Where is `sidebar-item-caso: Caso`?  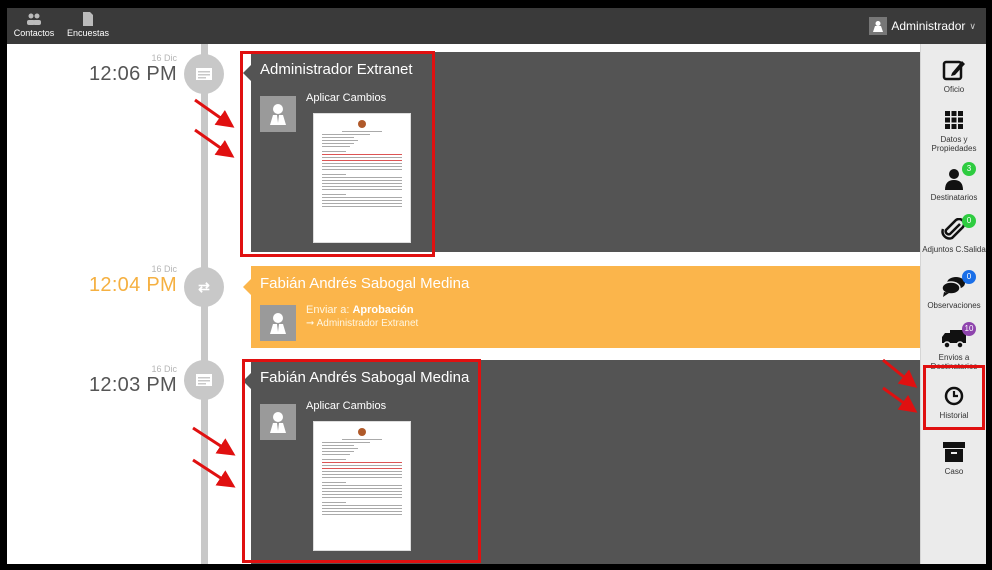 sidebar-item-caso: Caso is located at coordinates (953, 458).